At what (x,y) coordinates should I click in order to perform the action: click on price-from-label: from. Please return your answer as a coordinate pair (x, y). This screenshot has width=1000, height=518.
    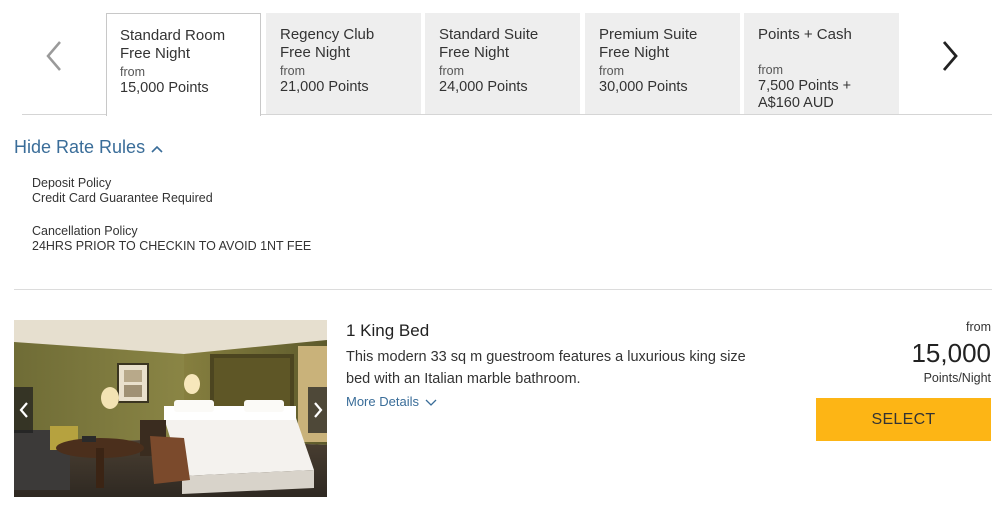
    Looking at the image, I should click on (978, 327).